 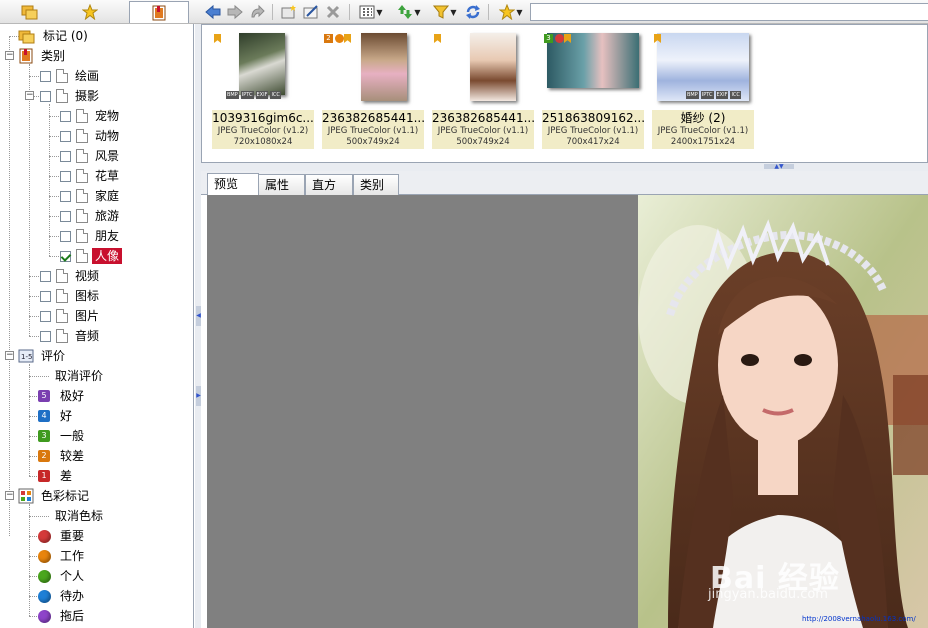 What do you see at coordinates (91, 236) in the screenshot?
I see `tree-item-friends: 朋友` at bounding box center [91, 236].